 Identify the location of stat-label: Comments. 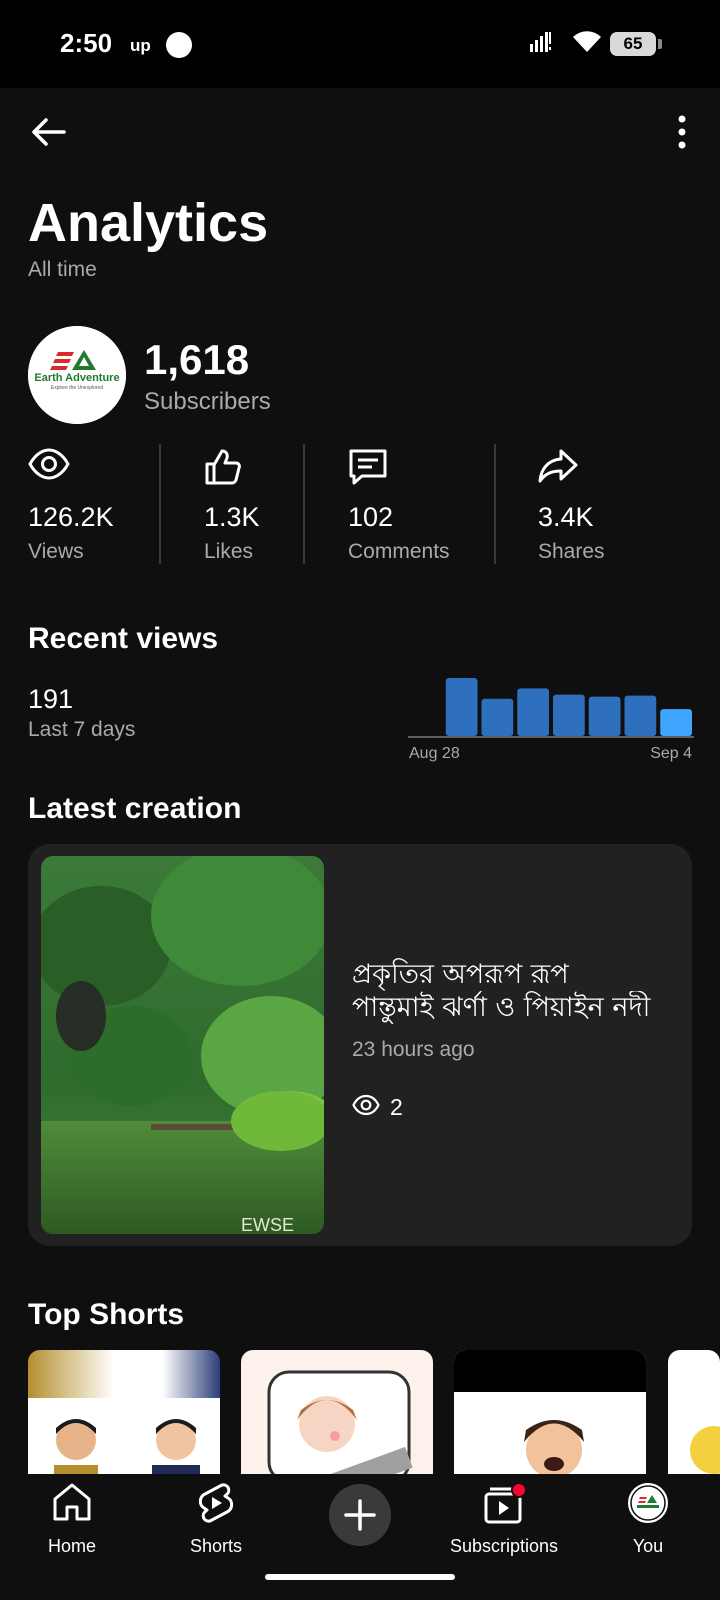
(399, 551).